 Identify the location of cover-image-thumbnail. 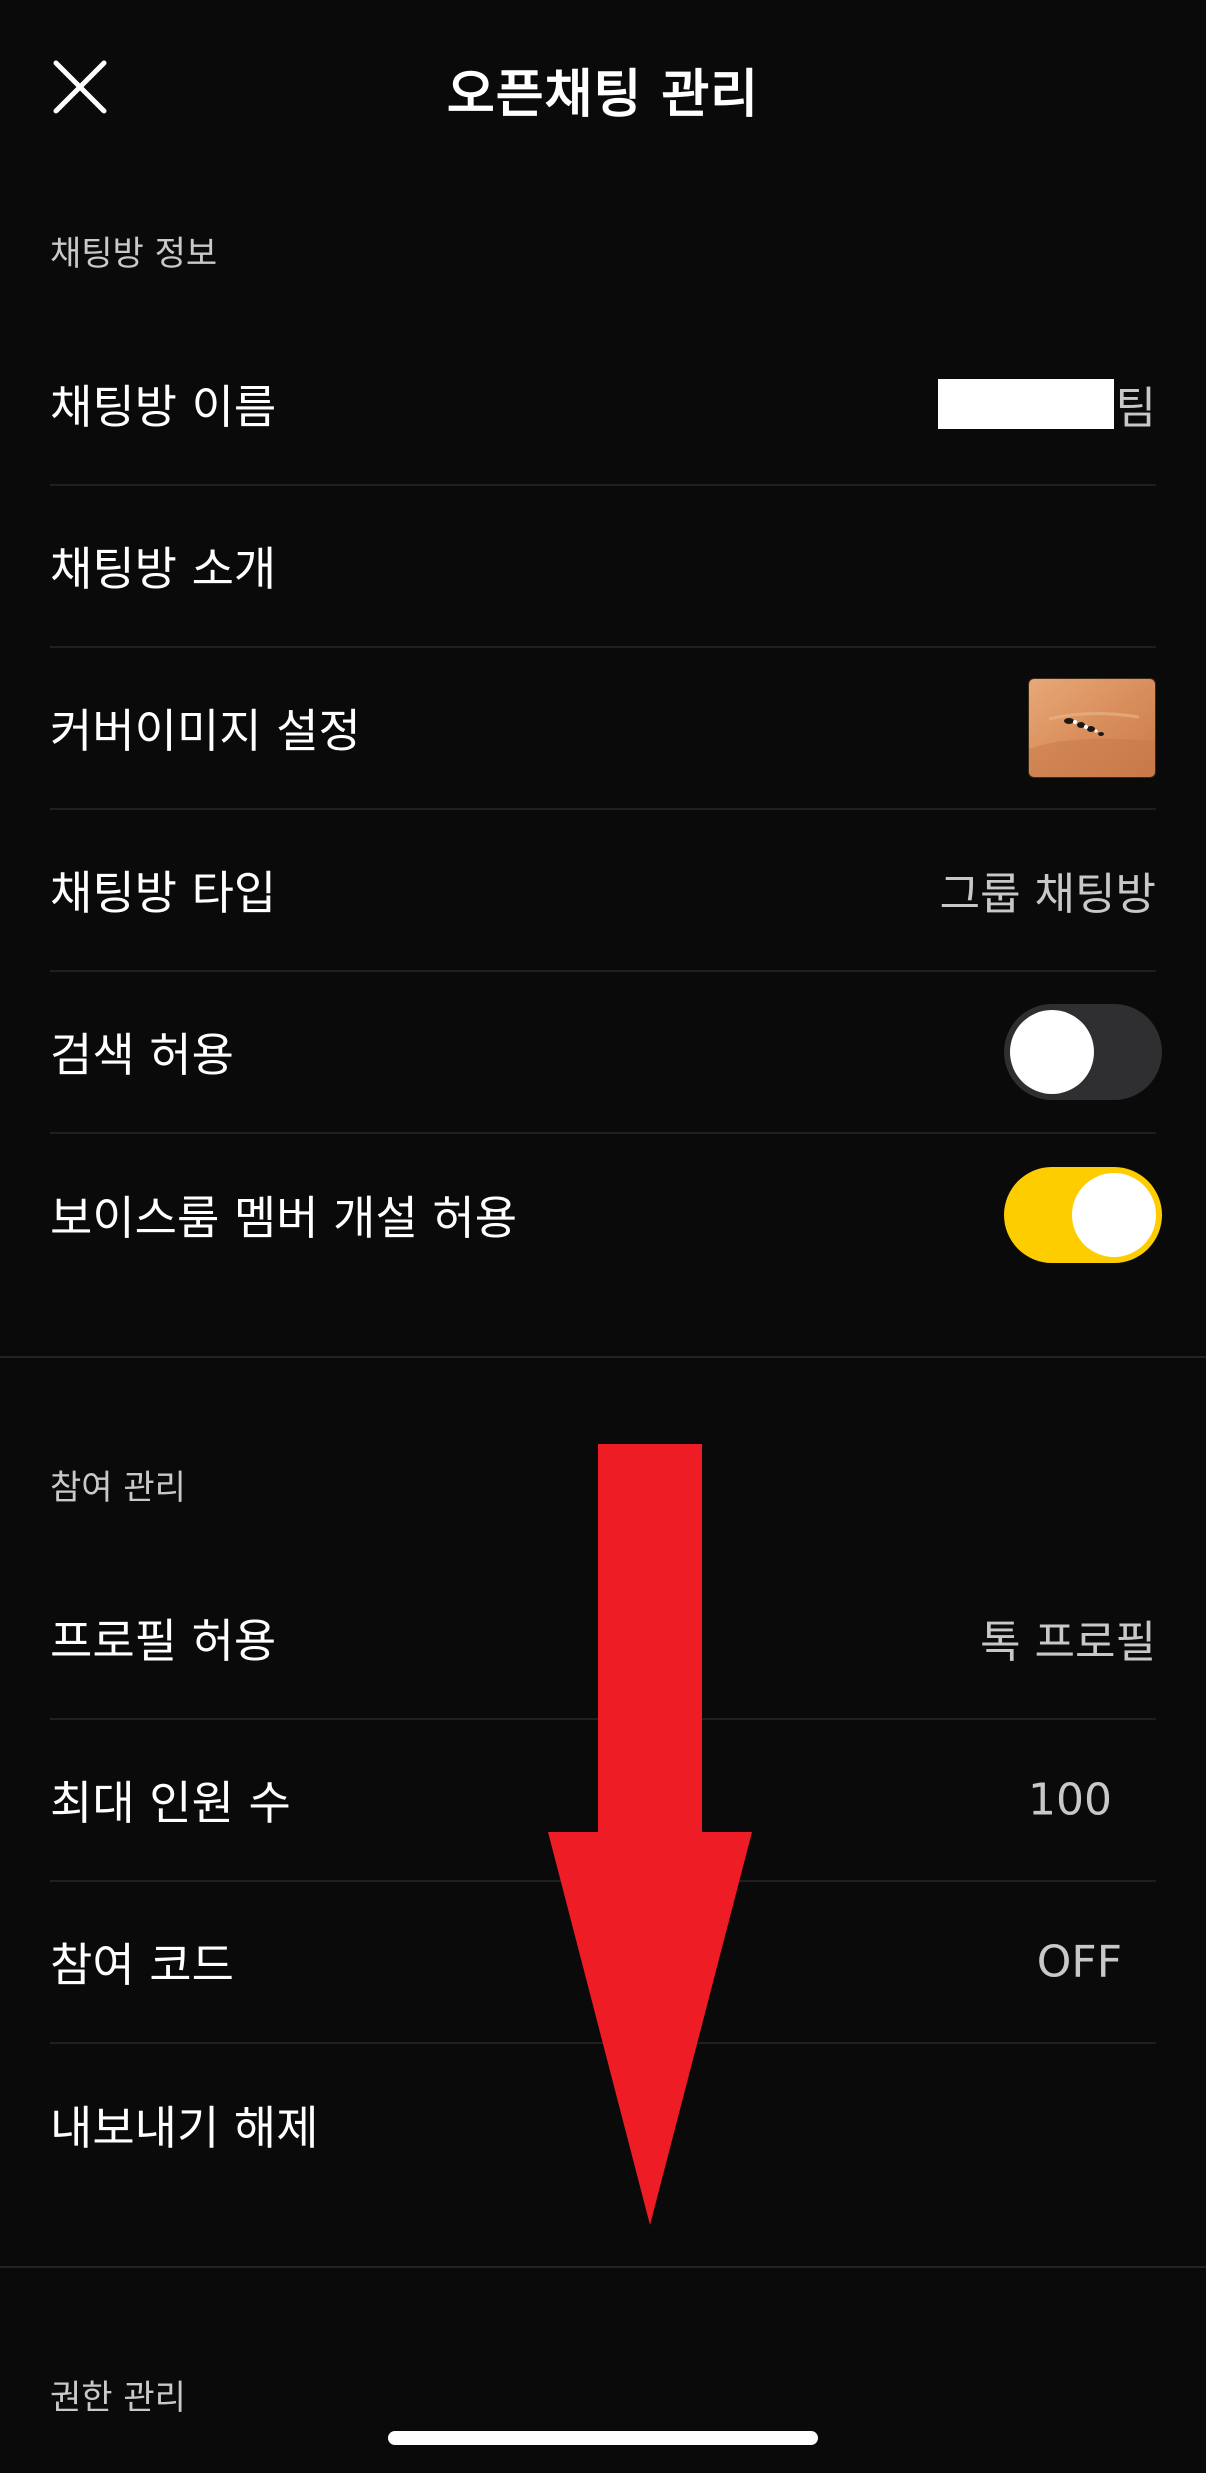
(1092, 728).